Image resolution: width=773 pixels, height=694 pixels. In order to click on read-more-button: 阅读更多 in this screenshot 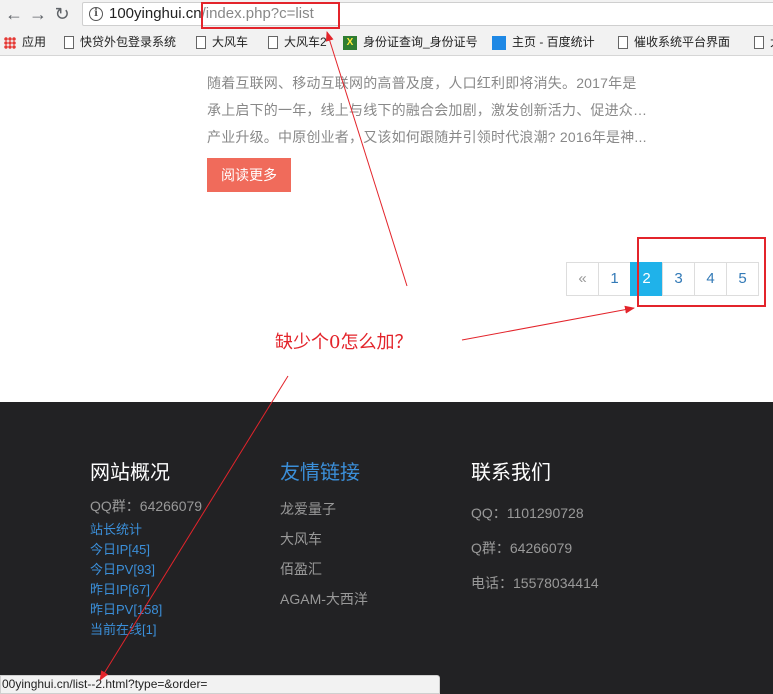, I will do `click(249, 175)`.